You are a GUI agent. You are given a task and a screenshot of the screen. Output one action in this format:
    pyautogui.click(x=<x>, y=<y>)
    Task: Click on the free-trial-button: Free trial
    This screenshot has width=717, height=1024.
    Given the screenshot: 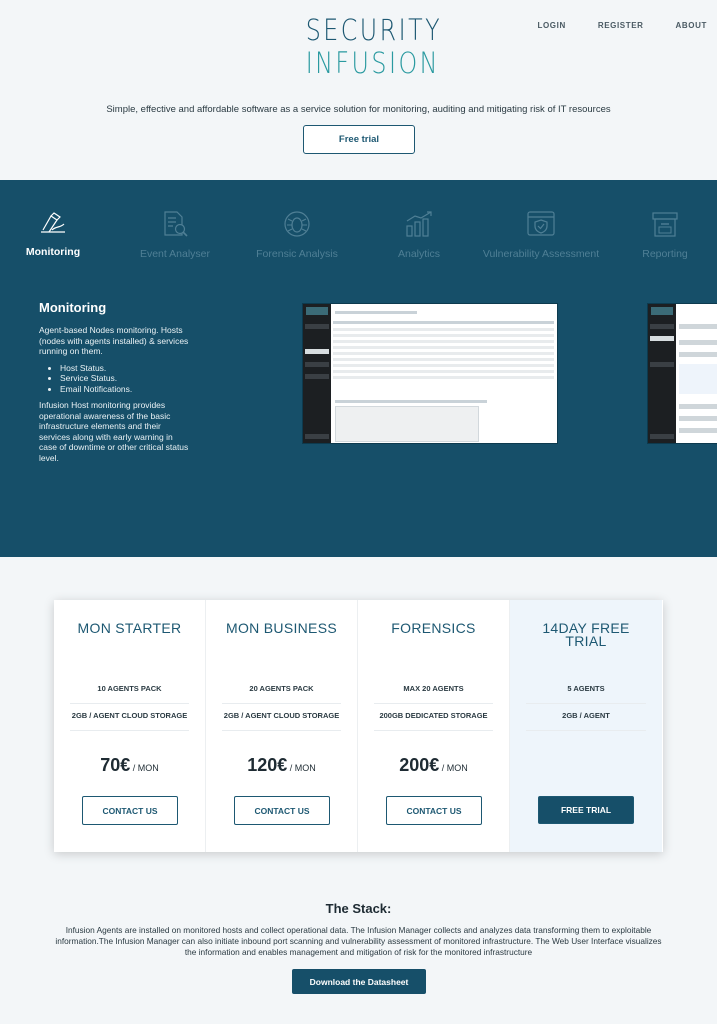 What is the action you would take?
    pyautogui.click(x=359, y=139)
    